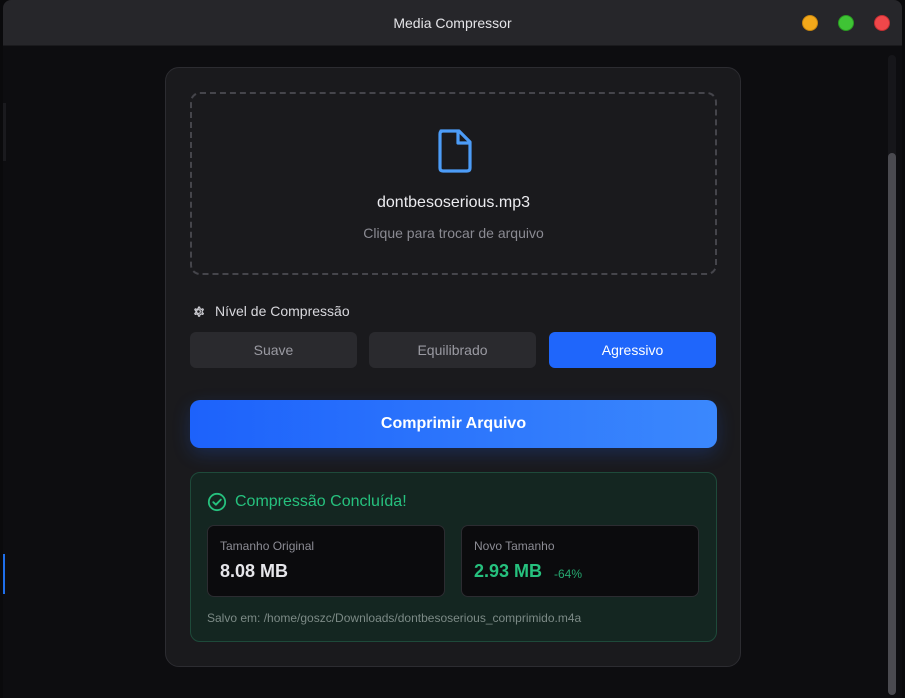  I want to click on new-size-card: Novo Tamanho 2.93 MB -64%, so click(580, 561).